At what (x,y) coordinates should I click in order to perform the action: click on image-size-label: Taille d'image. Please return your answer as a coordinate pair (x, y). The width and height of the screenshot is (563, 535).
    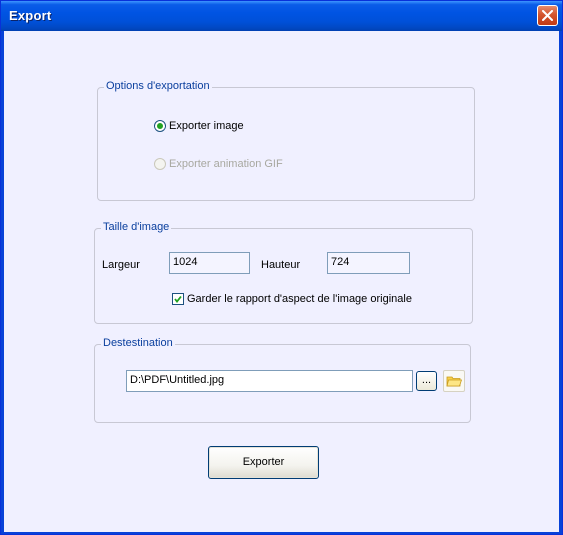
    Looking at the image, I should click on (136, 227).